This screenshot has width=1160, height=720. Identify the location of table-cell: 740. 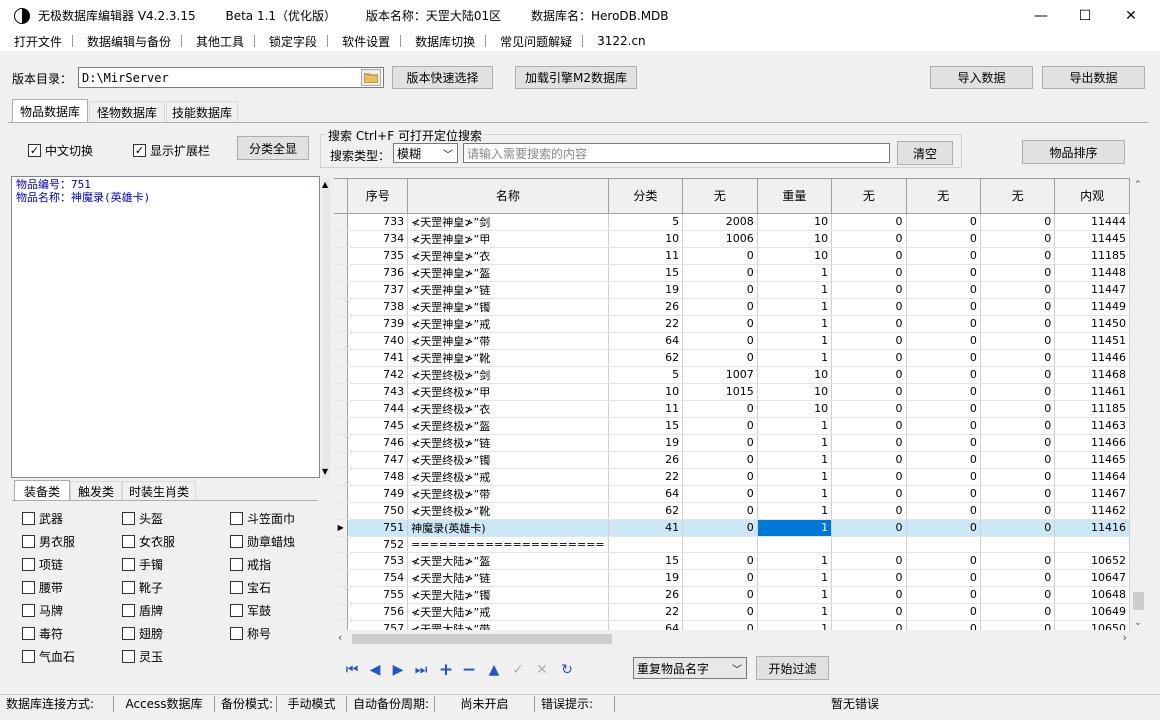
(378, 341).